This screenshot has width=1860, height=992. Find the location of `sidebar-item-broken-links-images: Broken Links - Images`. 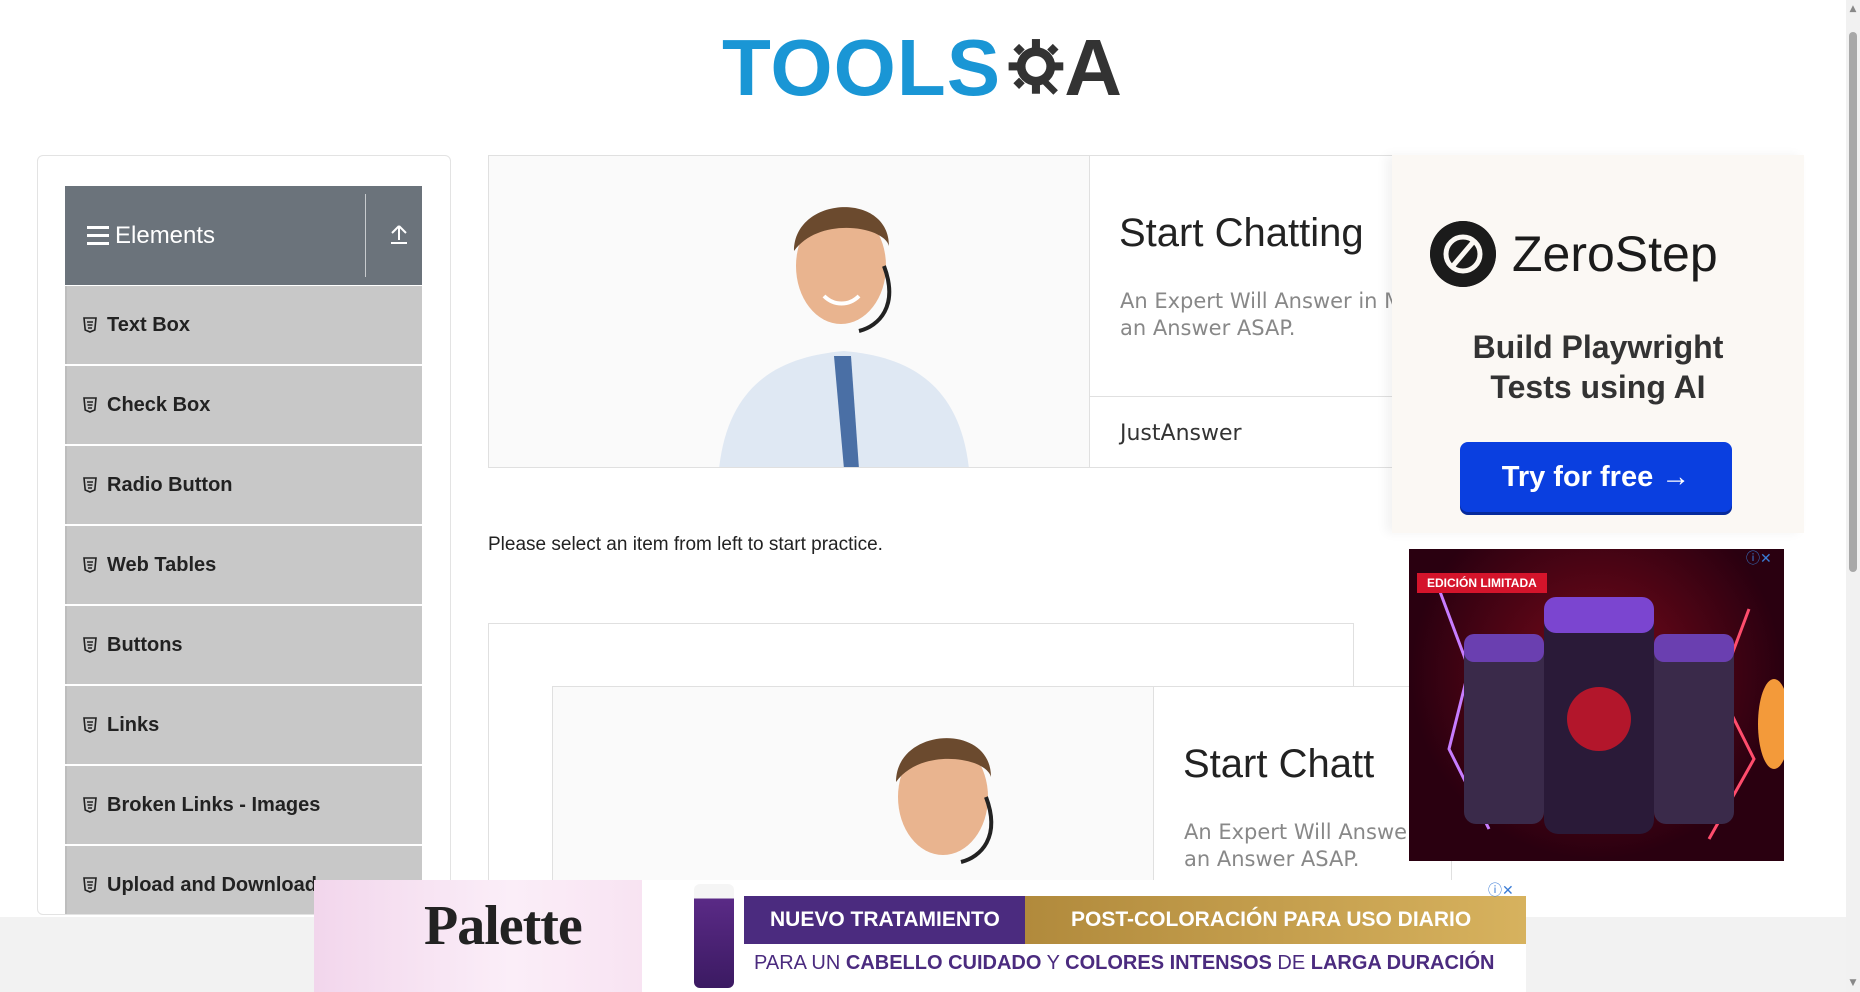

sidebar-item-broken-links-images: Broken Links - Images is located at coordinates (243, 805).